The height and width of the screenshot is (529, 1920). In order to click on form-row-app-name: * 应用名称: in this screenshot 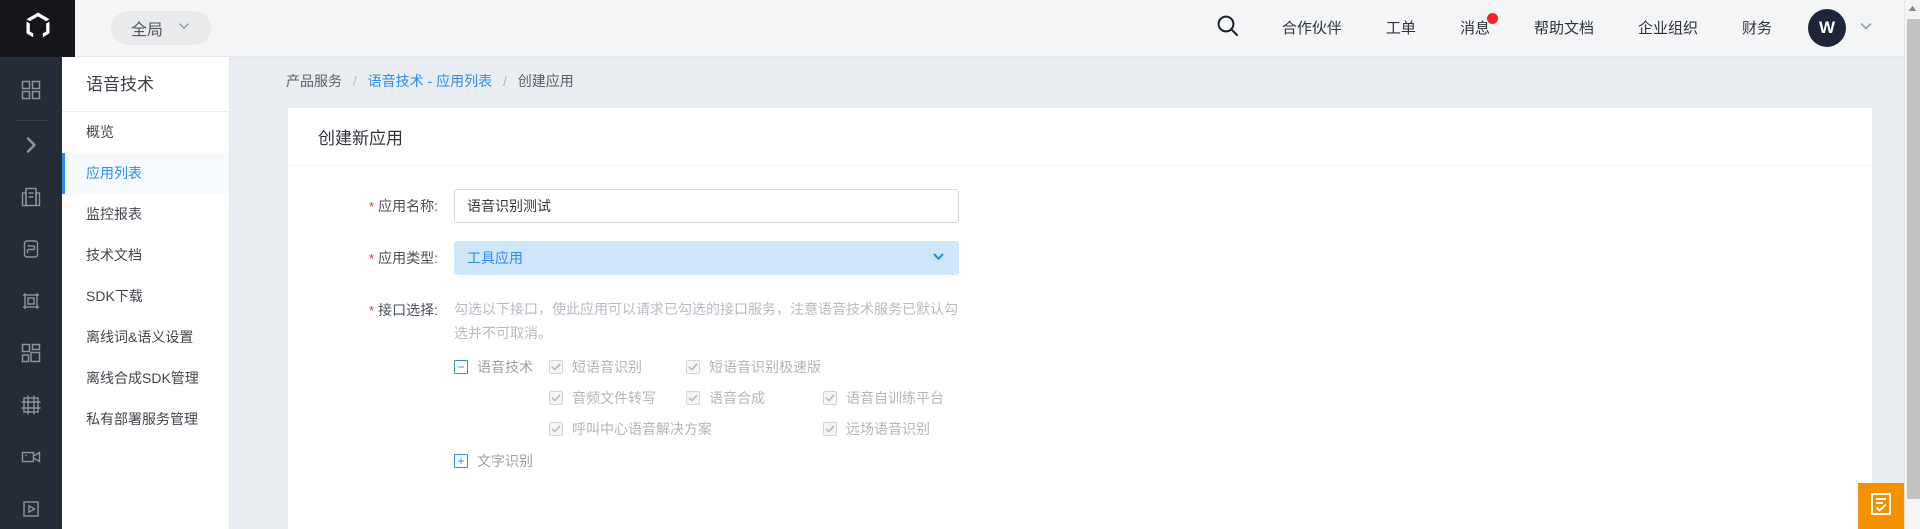, I will do `click(1080, 206)`.